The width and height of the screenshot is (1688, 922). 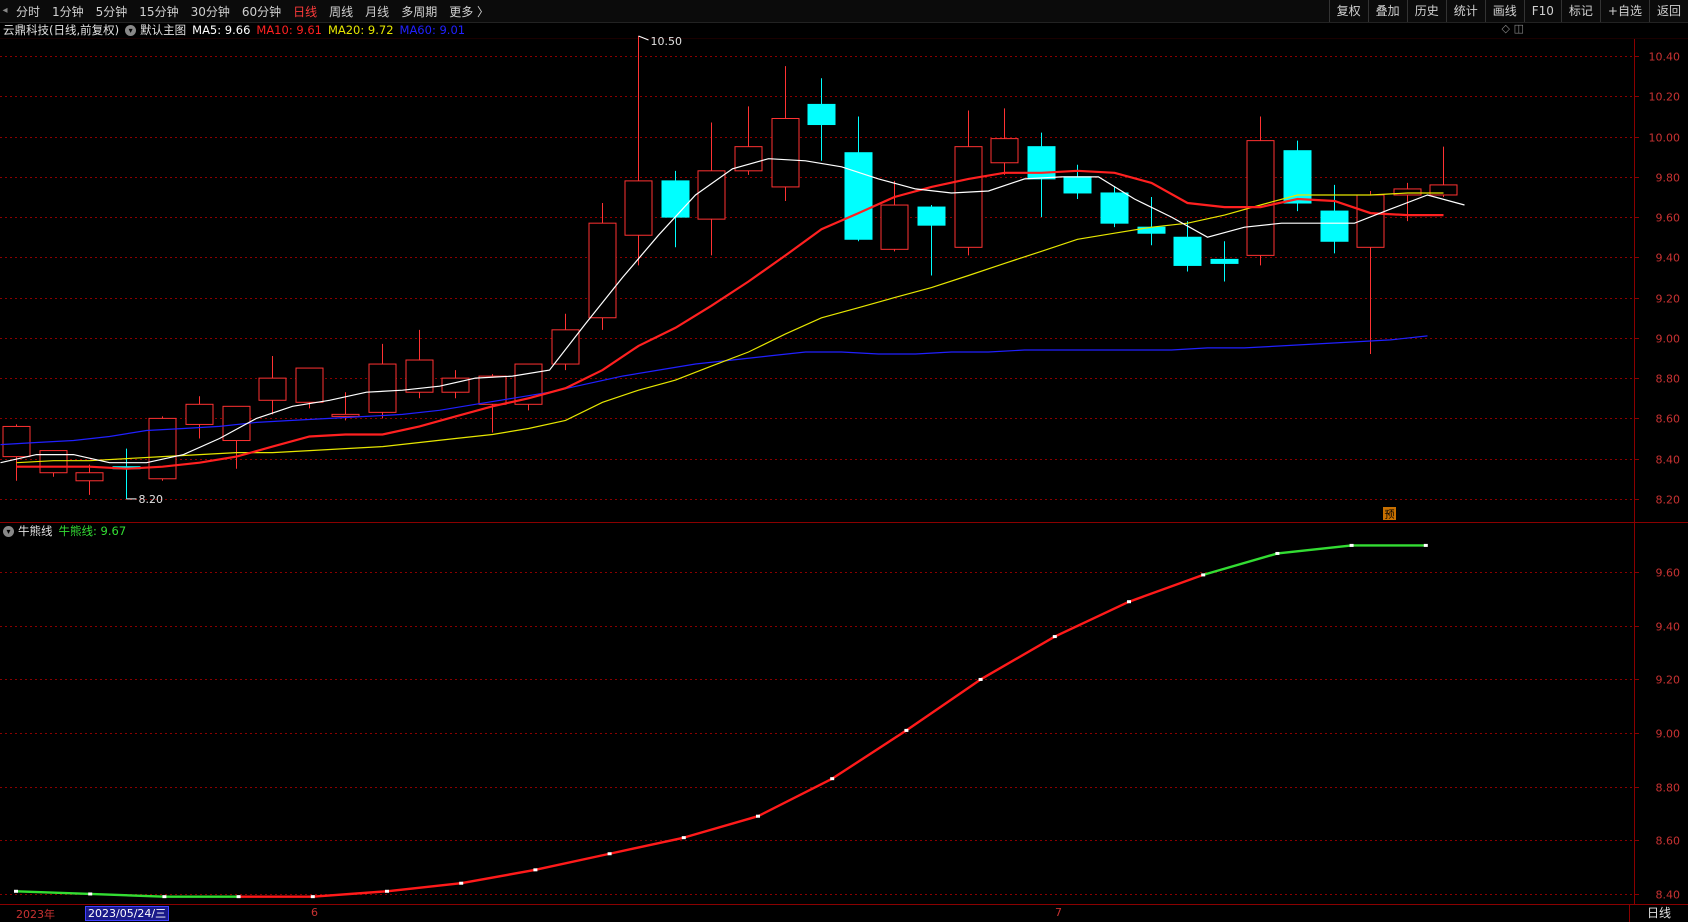 I want to click on high-price-label: 10.50, so click(x=667, y=41).